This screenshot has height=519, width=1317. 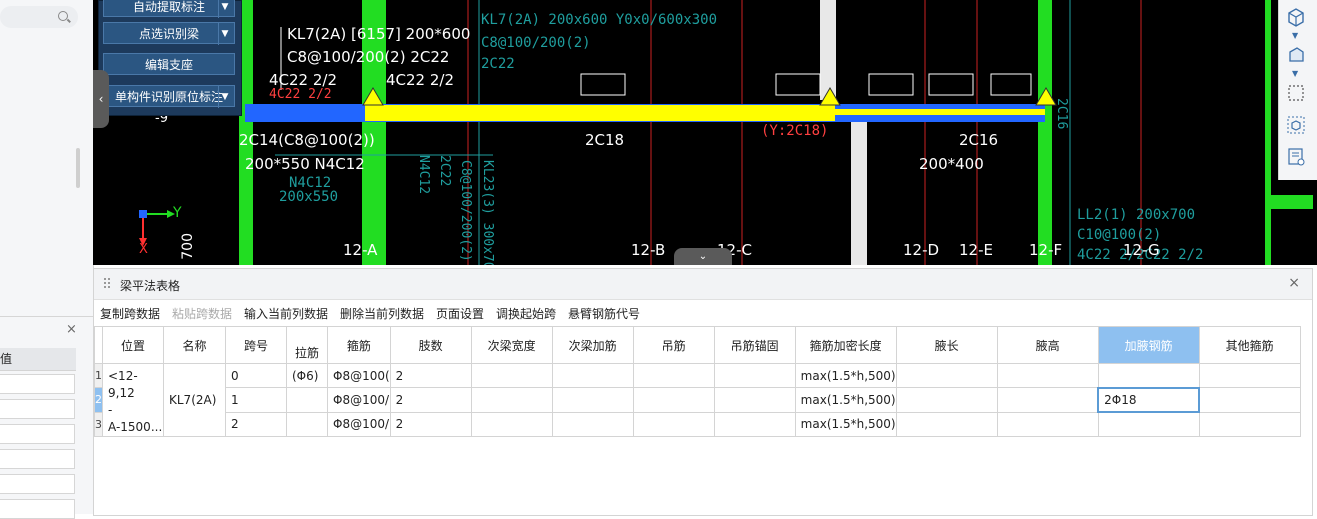 What do you see at coordinates (359, 375) in the screenshot?
I see `cell-stirrup: Φ8@100(` at bounding box center [359, 375].